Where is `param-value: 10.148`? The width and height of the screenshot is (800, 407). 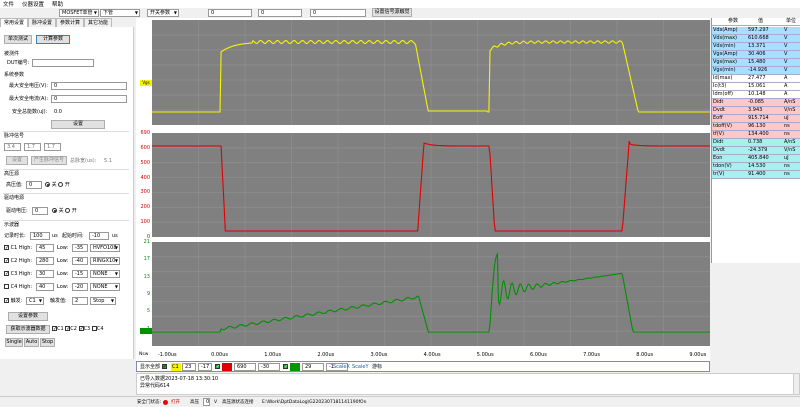
param-value: 10.148 is located at coordinates (757, 94).